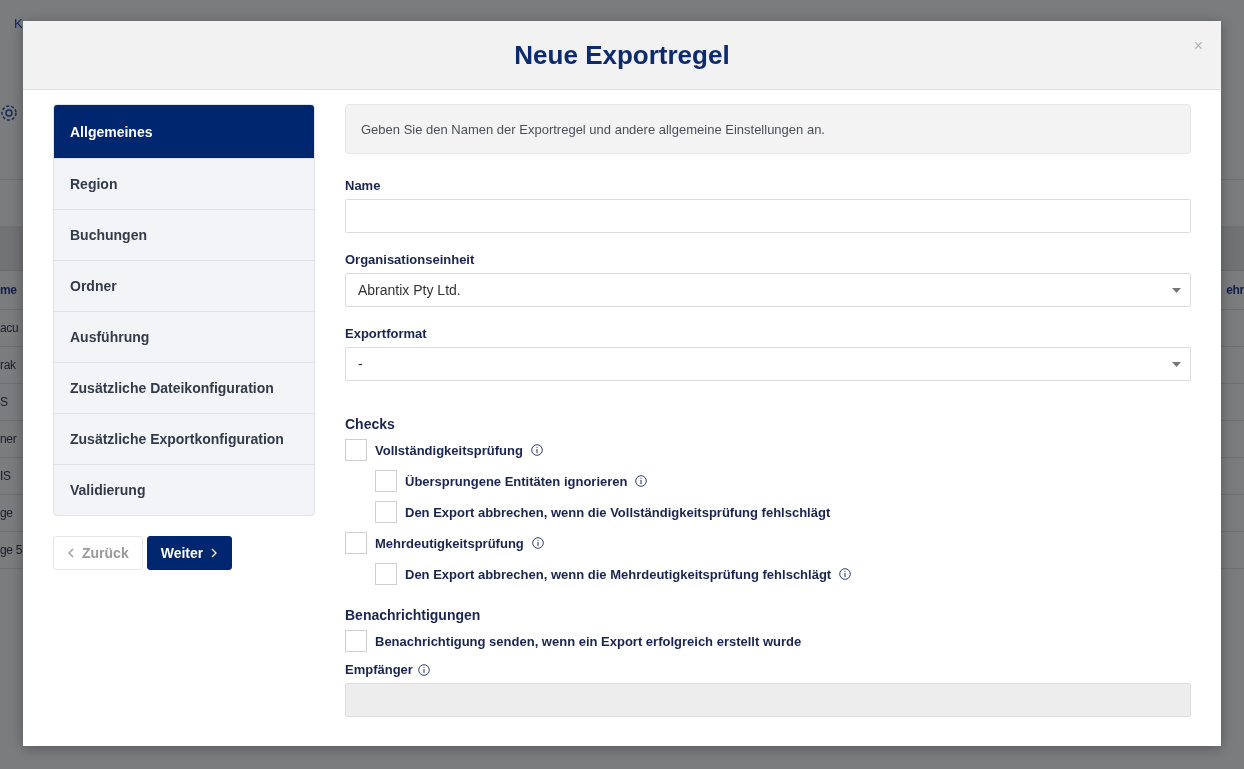 This screenshot has height=769, width=1244. I want to click on table-cell: ner, so click(8, 439).